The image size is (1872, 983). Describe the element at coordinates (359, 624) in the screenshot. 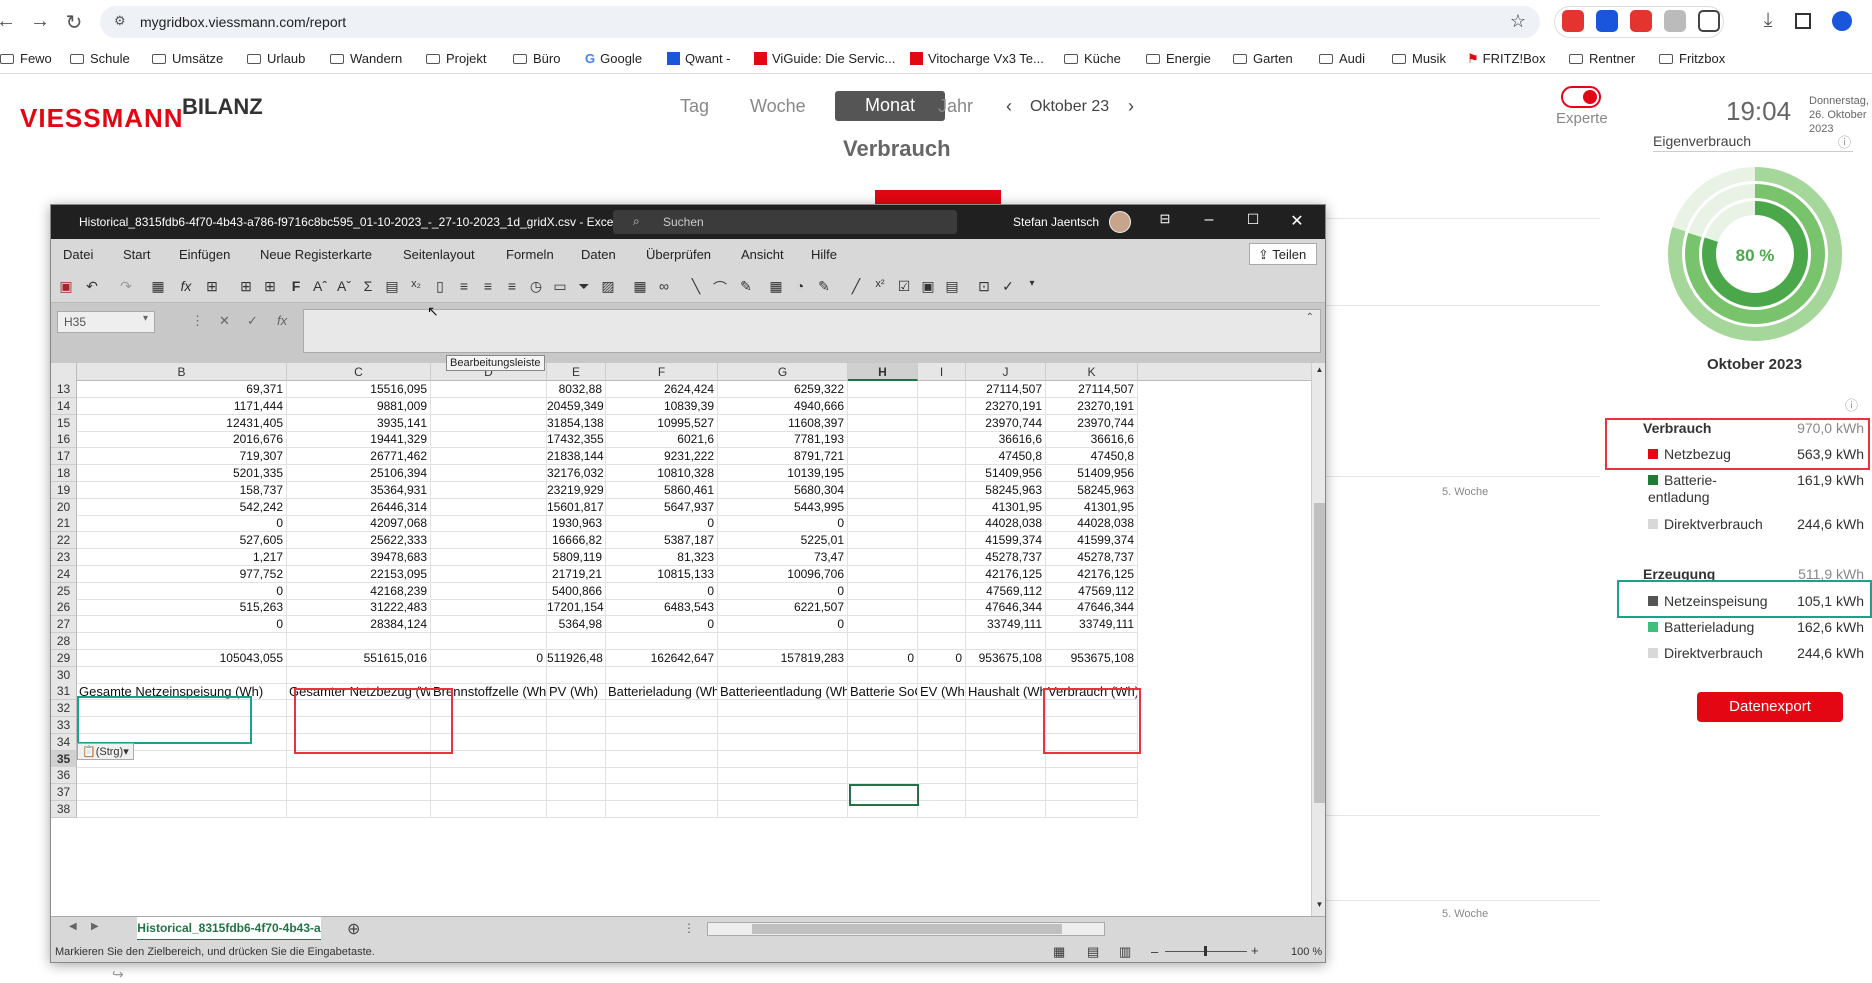

I see `table-cell: 28384,124` at that location.